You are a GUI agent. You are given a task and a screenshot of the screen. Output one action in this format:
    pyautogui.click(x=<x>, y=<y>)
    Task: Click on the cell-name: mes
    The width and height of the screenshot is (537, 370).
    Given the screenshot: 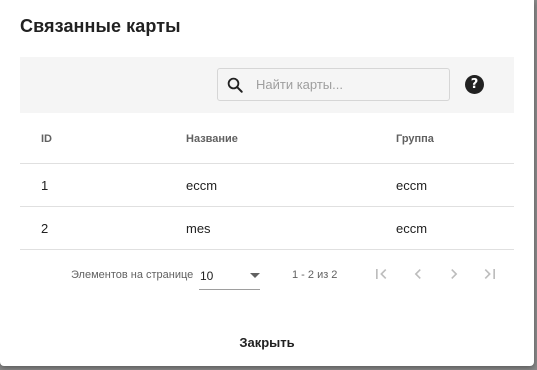 What is the action you would take?
    pyautogui.click(x=198, y=228)
    